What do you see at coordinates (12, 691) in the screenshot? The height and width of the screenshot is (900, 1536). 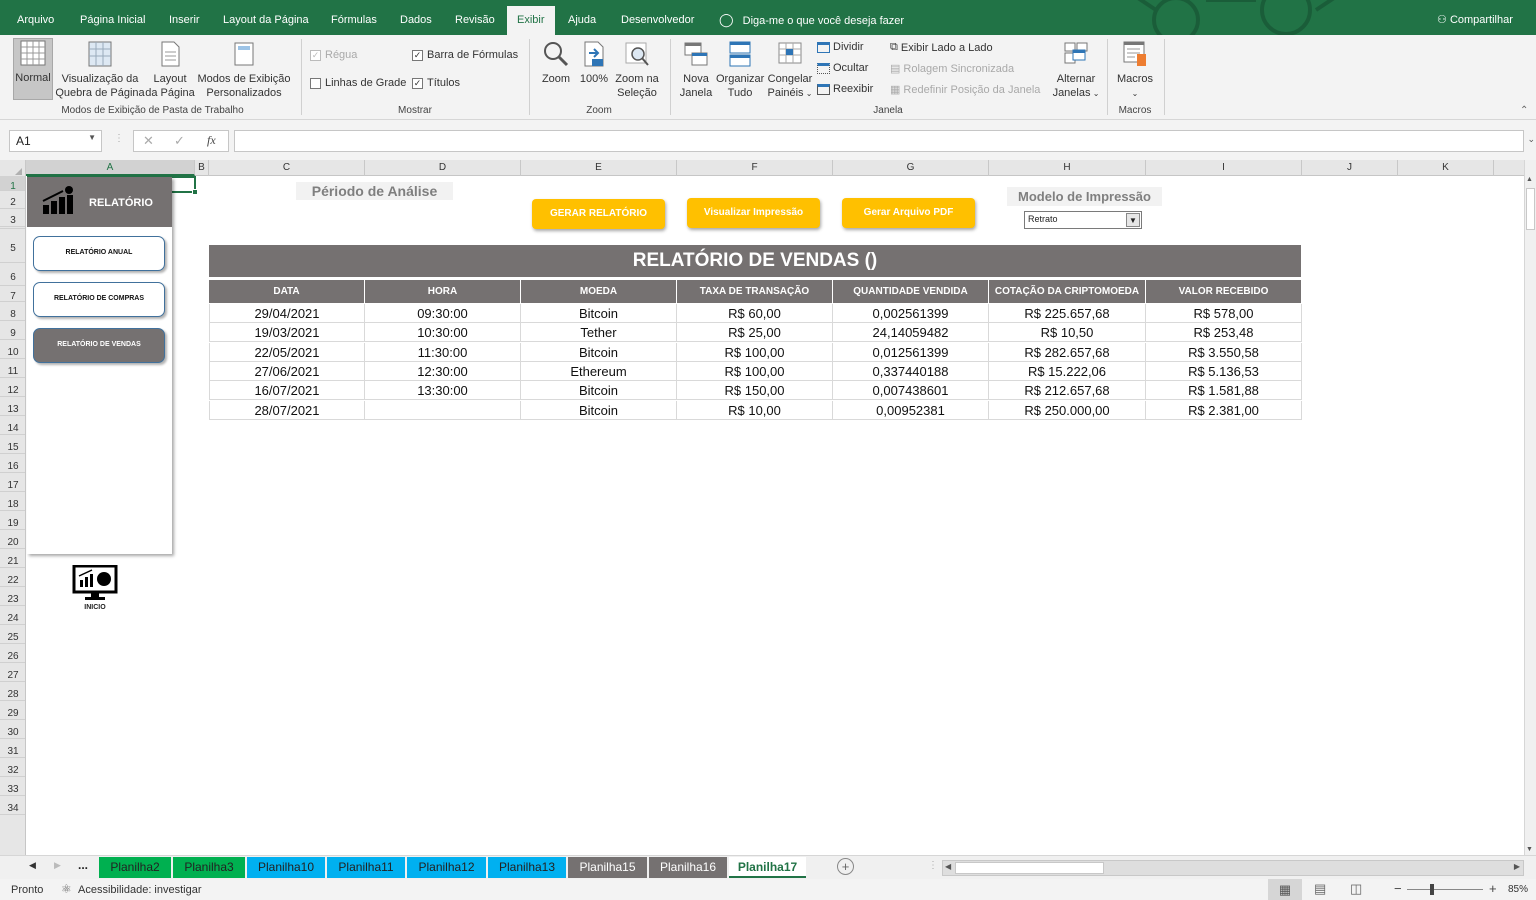 I see `row-header: 28` at bounding box center [12, 691].